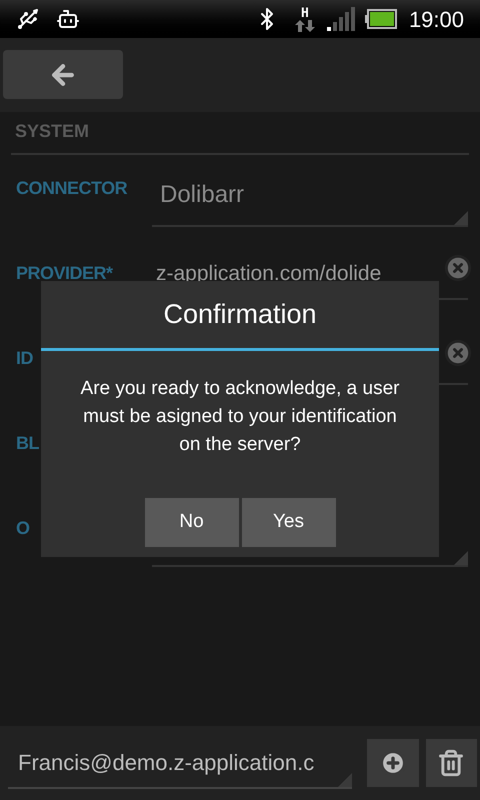 This screenshot has height=800, width=480. I want to click on robot-icon, so click(68, 19).